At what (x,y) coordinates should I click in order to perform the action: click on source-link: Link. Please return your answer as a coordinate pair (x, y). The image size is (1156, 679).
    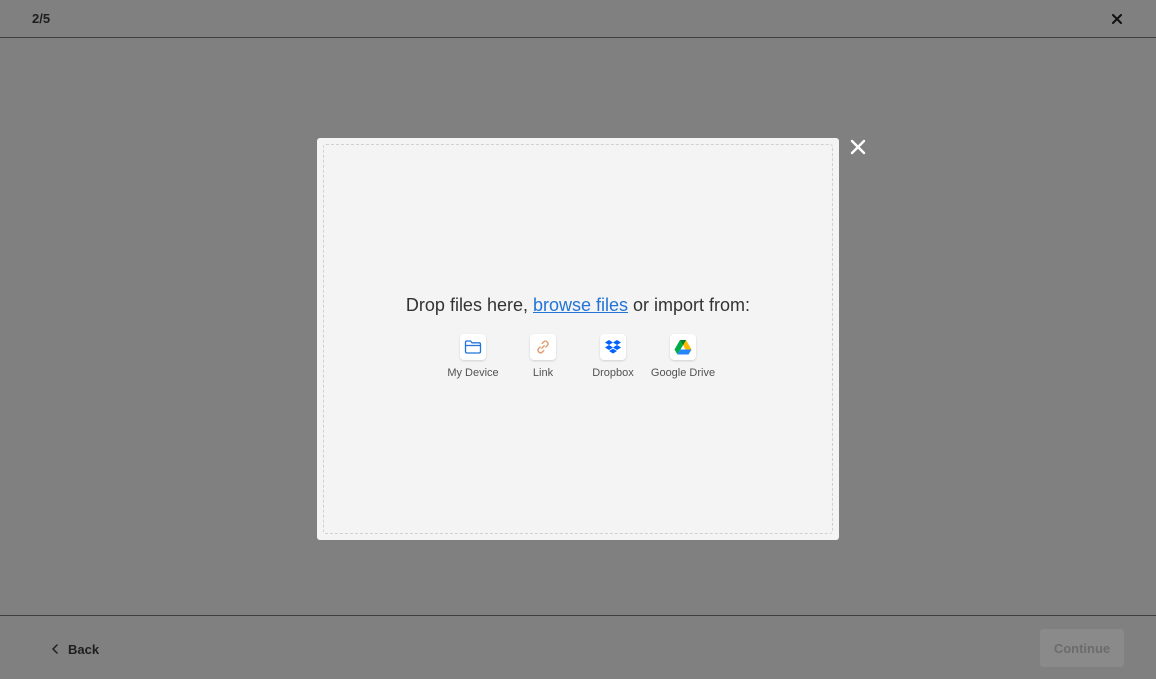
    Looking at the image, I should click on (543, 356).